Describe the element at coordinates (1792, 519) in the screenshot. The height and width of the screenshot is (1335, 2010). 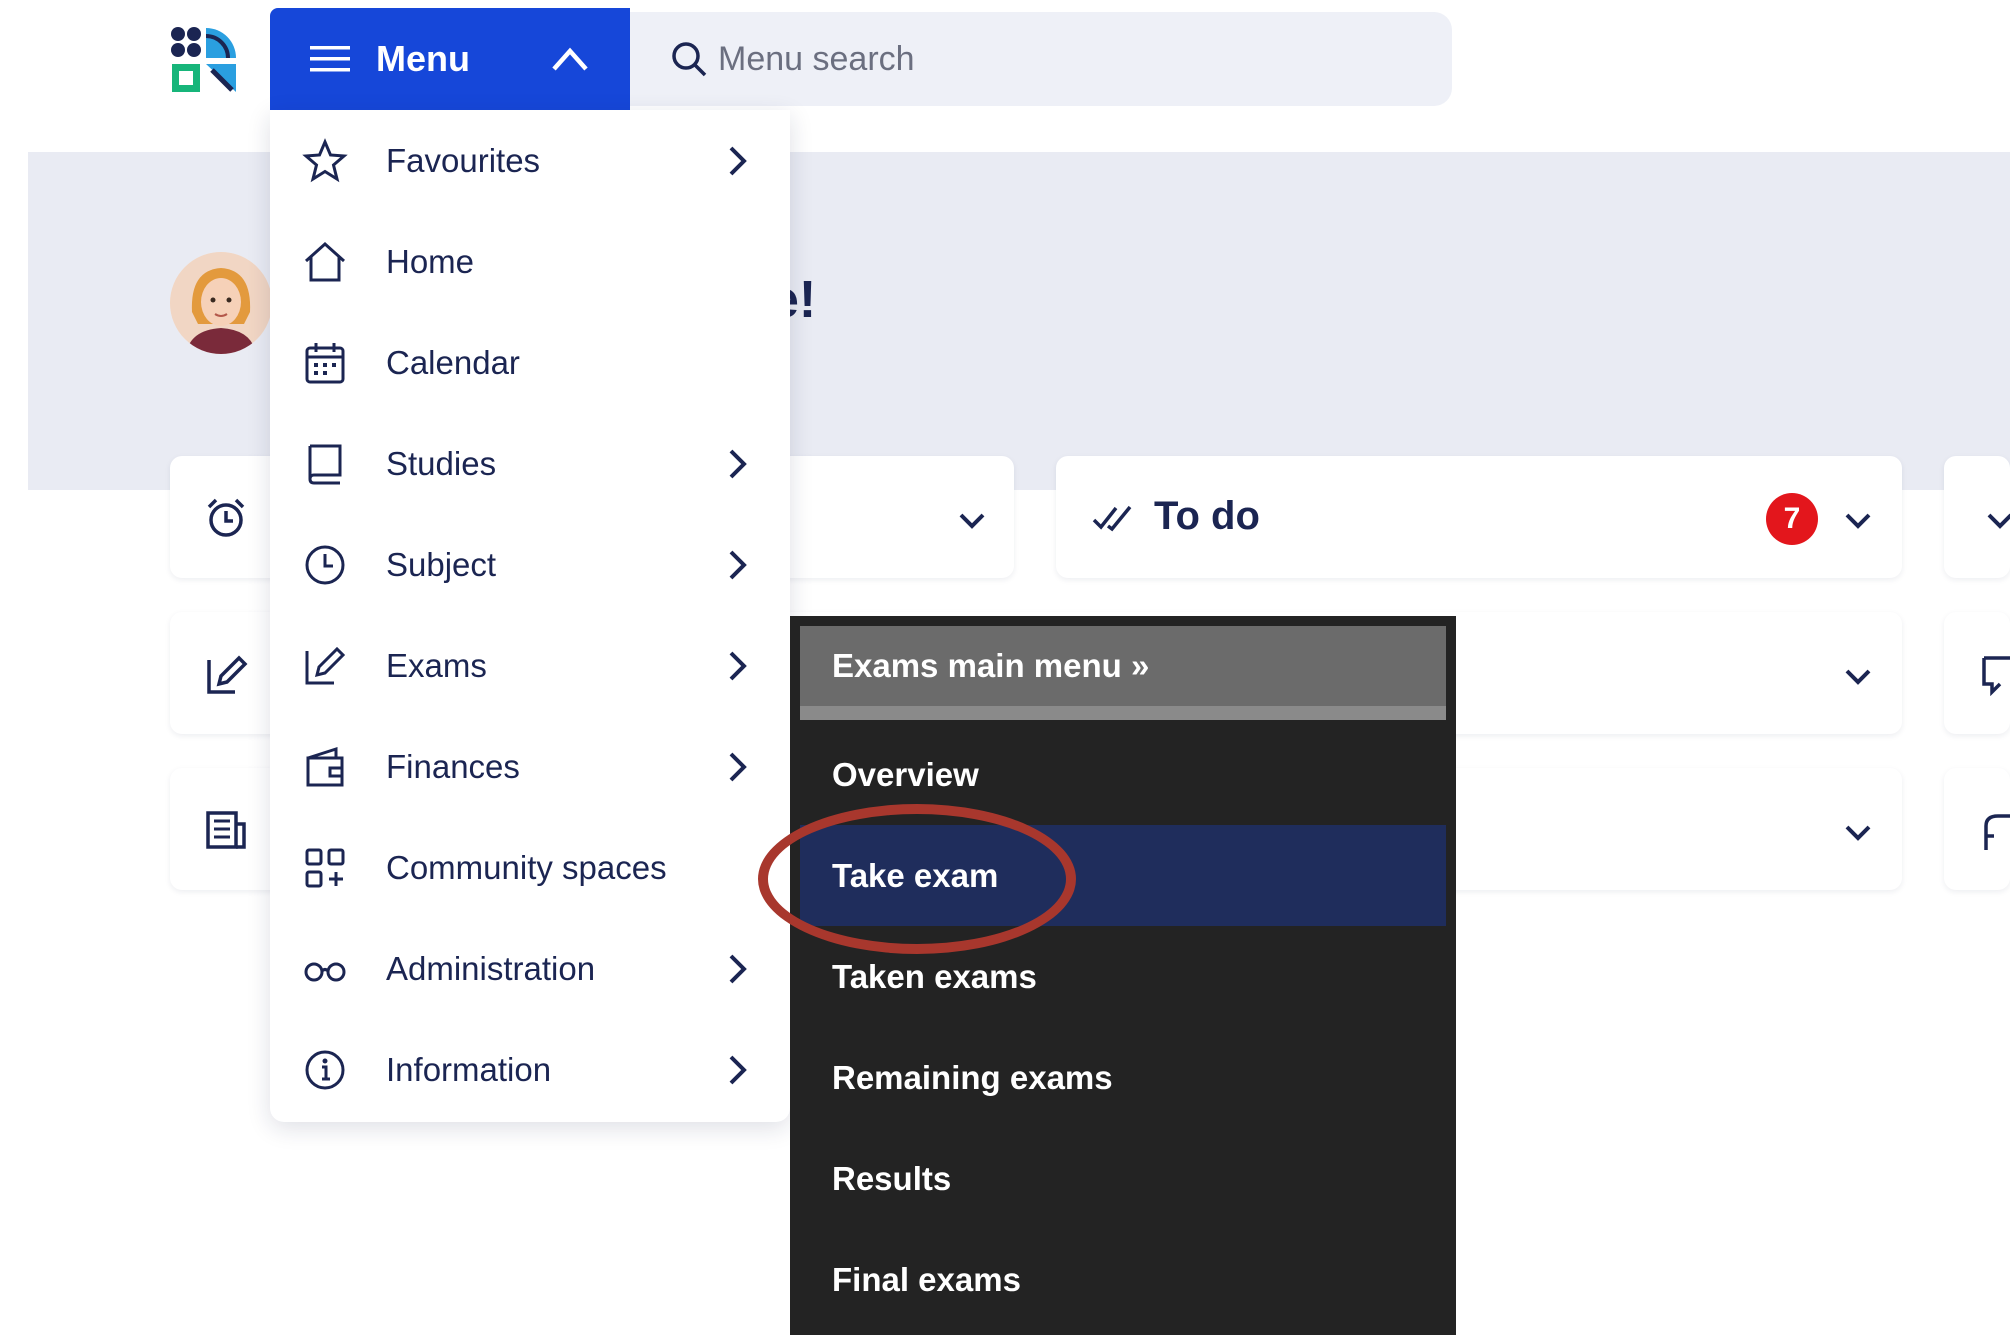
I see `todo-count-badge: 7` at that location.